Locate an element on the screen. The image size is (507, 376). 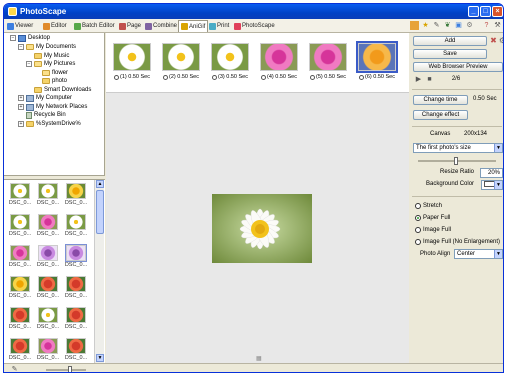
tree-item-my-documents: − My Documents is located at coordinates (47, 47).